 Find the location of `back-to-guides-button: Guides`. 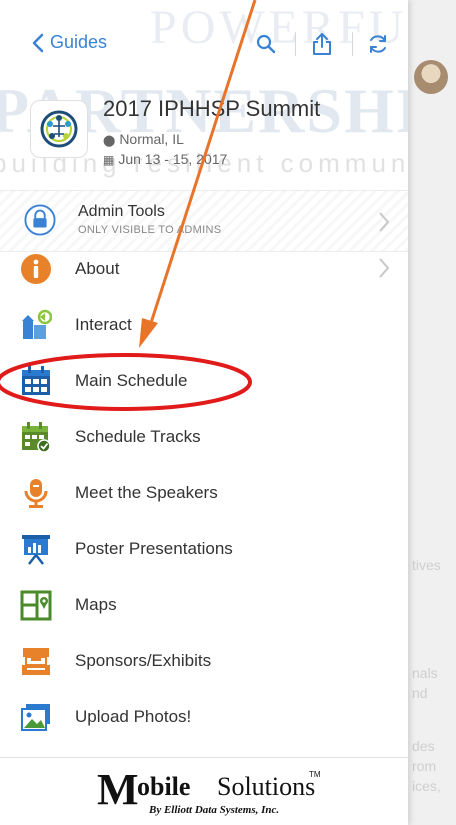

back-to-guides-button: Guides is located at coordinates (69, 42).